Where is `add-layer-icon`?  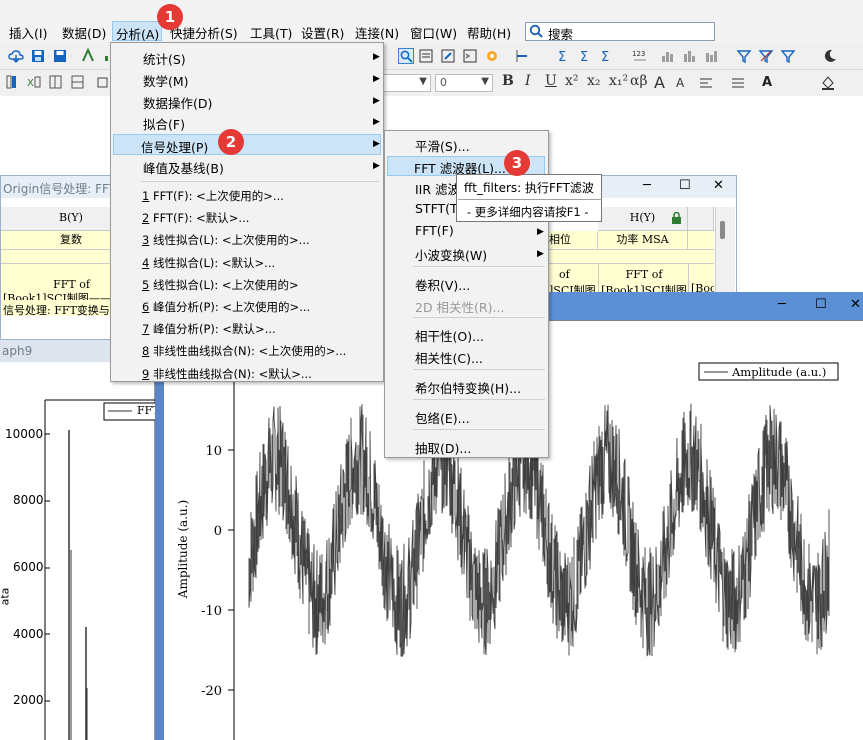
add-layer-icon is located at coordinates (522, 56).